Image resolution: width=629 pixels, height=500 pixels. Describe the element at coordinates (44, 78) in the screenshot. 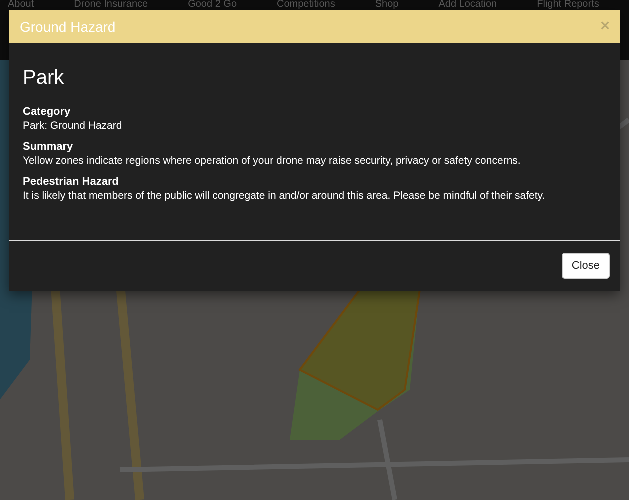

I see `modal-title: Park` at that location.